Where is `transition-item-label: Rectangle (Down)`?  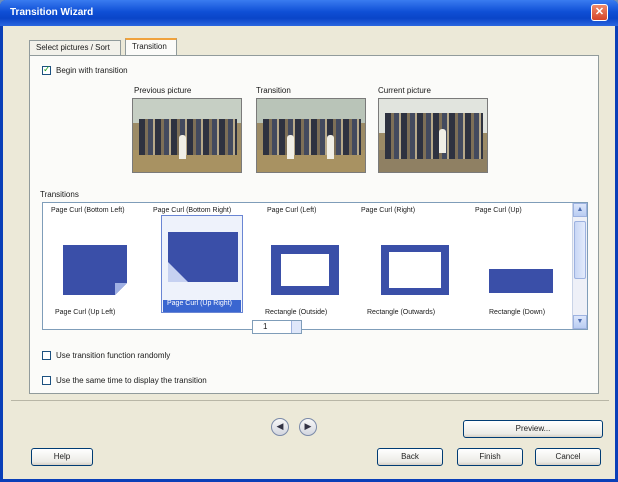
transition-item-label: Rectangle (Down) is located at coordinates (517, 312).